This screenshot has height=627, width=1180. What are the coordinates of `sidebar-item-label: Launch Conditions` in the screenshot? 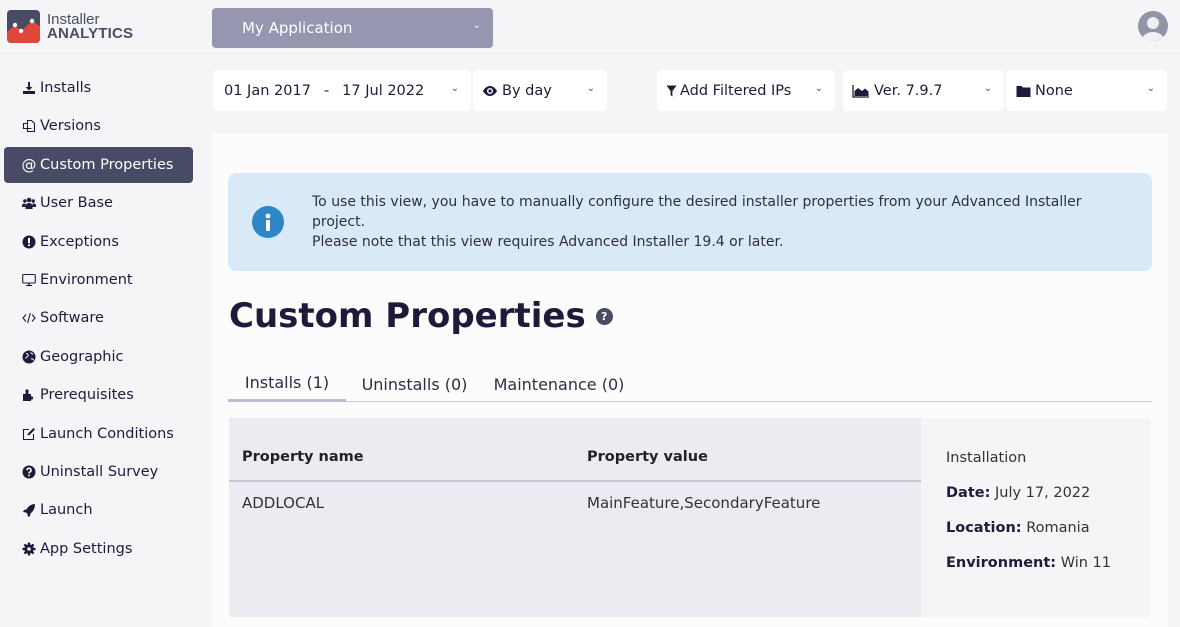 It's located at (107, 434).